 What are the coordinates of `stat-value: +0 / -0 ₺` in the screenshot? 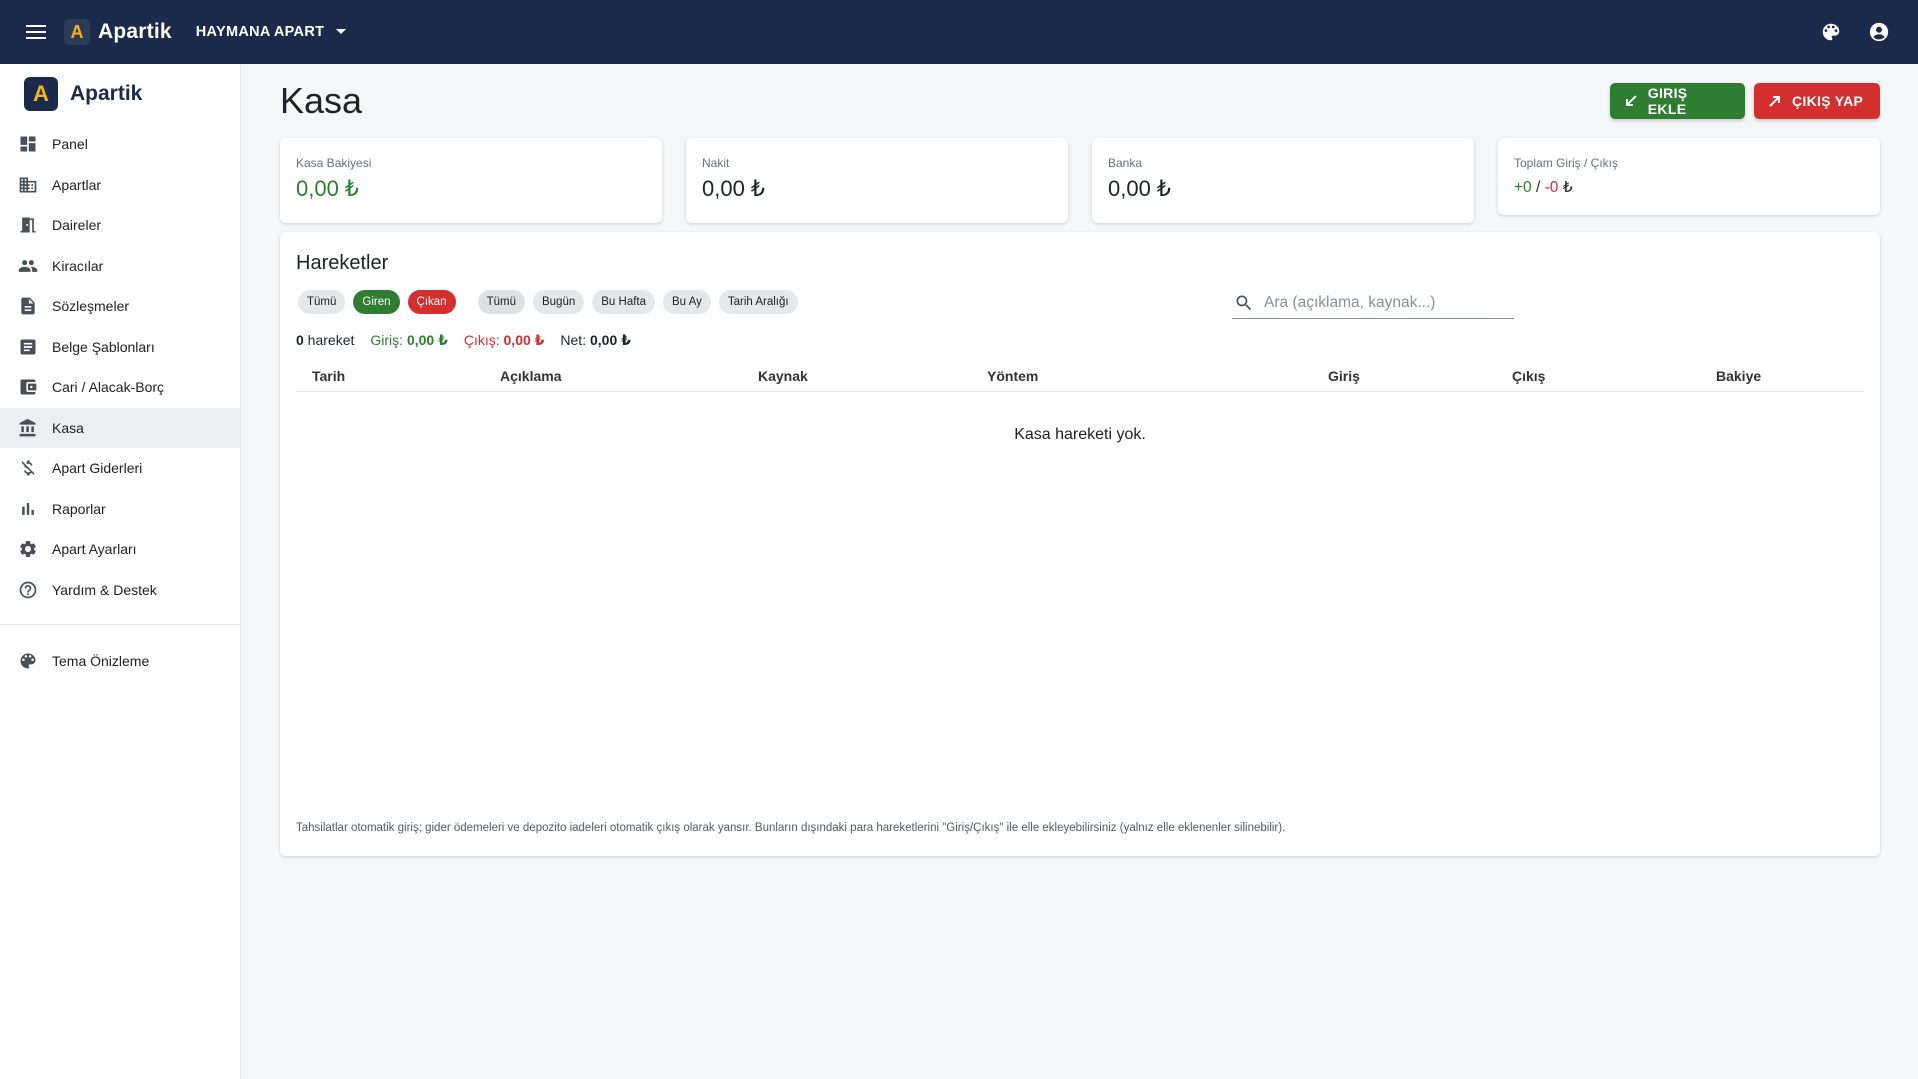 It's located at (1689, 187).